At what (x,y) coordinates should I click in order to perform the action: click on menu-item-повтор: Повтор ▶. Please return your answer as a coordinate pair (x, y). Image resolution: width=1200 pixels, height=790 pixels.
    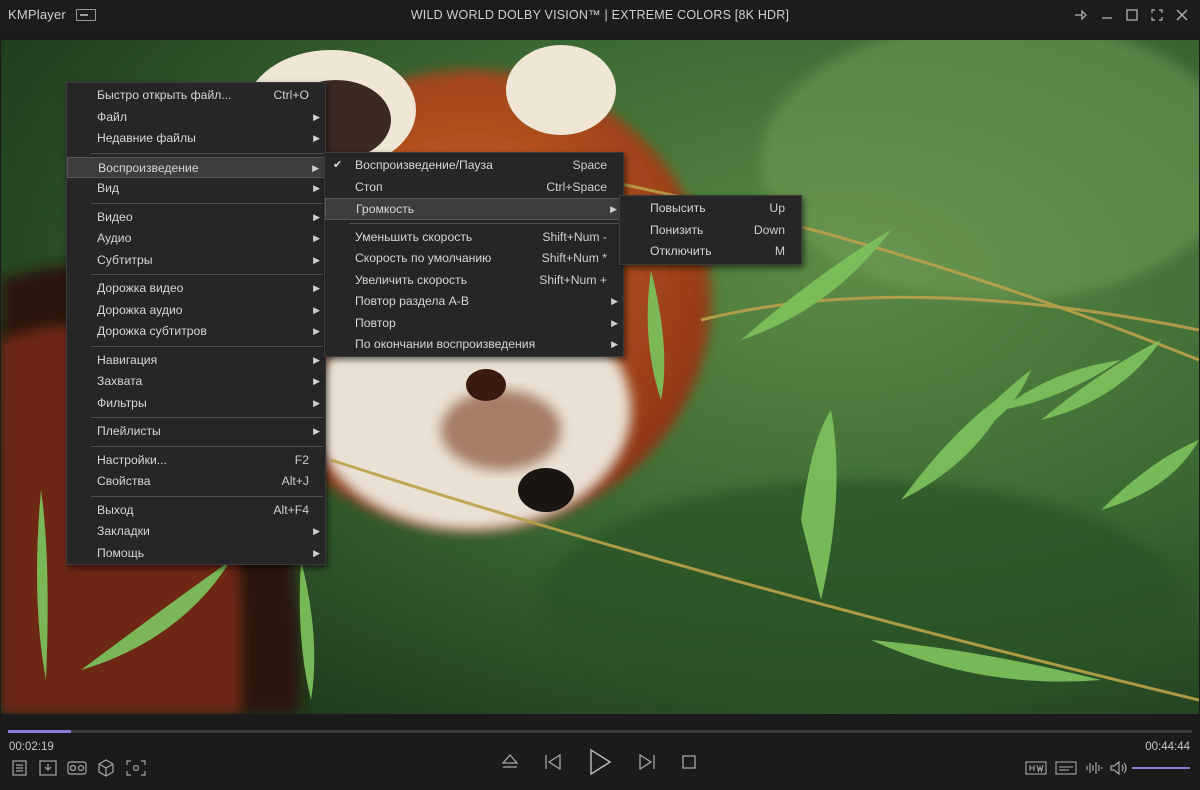
    Looking at the image, I should click on (474, 324).